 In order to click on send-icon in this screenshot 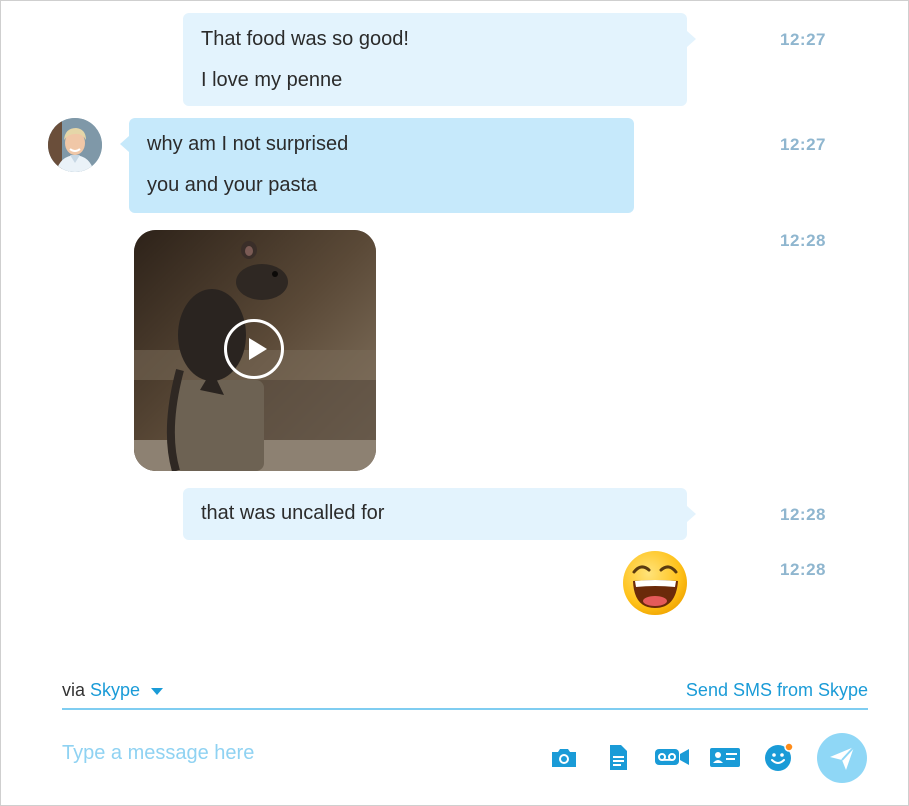, I will do `click(842, 758)`.